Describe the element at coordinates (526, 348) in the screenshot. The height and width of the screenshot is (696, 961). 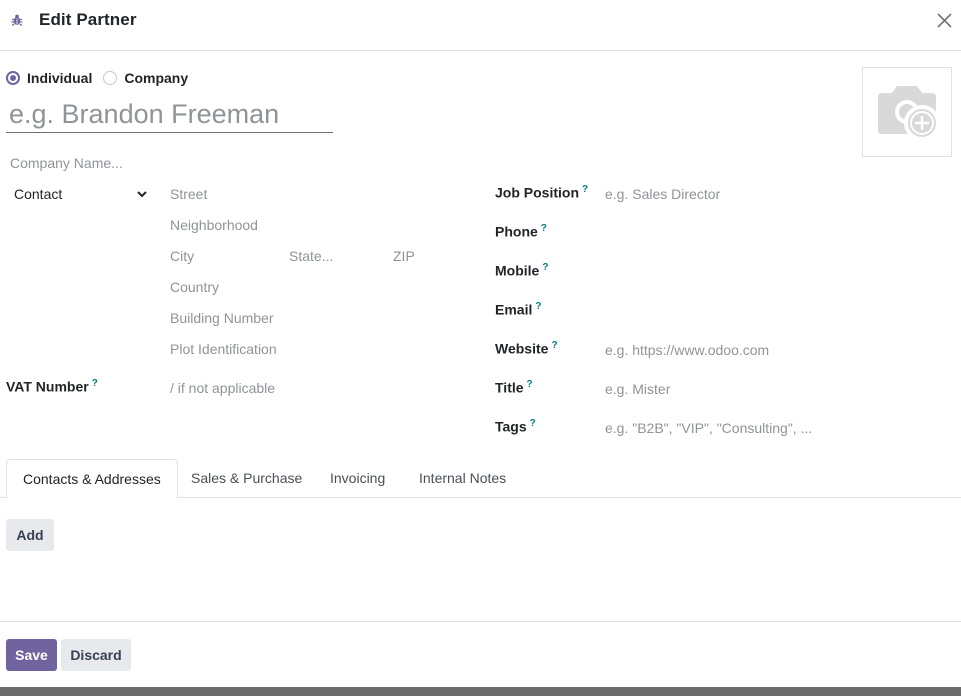
I see `website-label: Website?` at that location.